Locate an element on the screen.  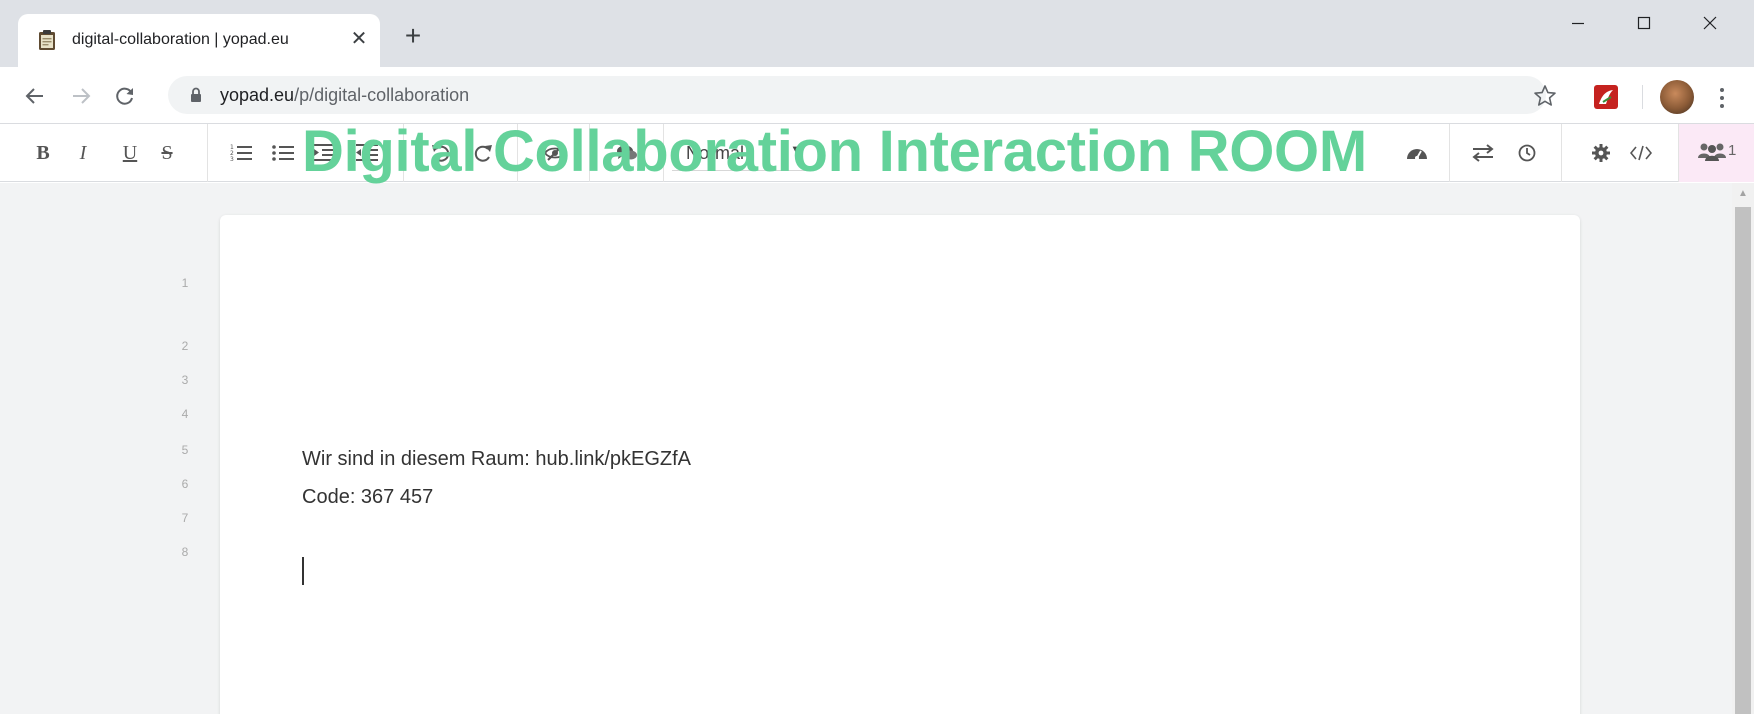
embed-code-button is located at coordinates (1641, 153).